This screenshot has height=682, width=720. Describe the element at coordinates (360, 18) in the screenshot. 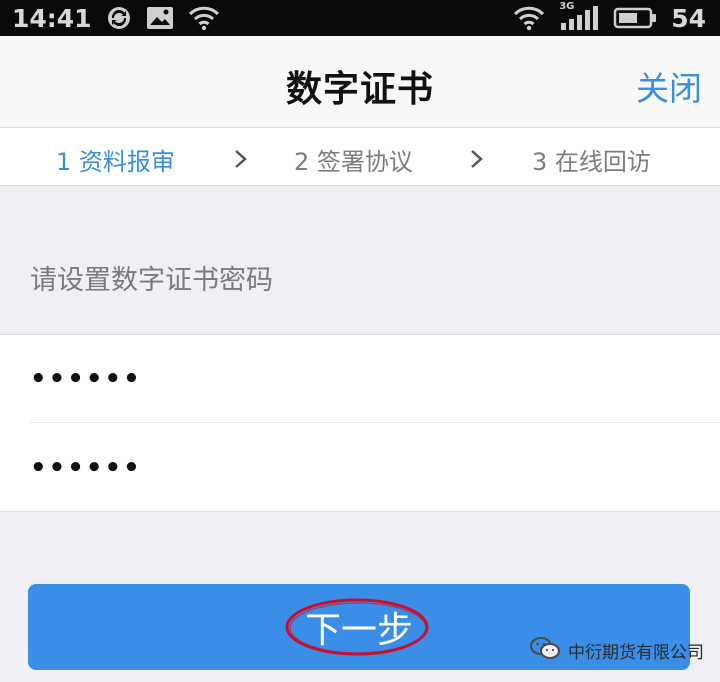

I see `status-bar: 14:41 3G 54` at that location.